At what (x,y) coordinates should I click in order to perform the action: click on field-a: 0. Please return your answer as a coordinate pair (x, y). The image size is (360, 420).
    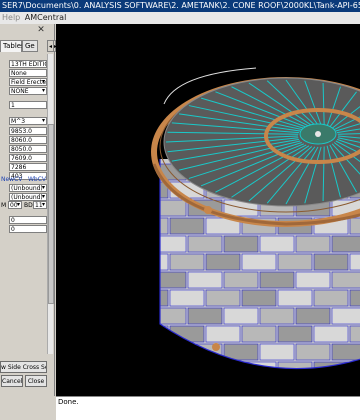
    Looking at the image, I should click on (28, 220).